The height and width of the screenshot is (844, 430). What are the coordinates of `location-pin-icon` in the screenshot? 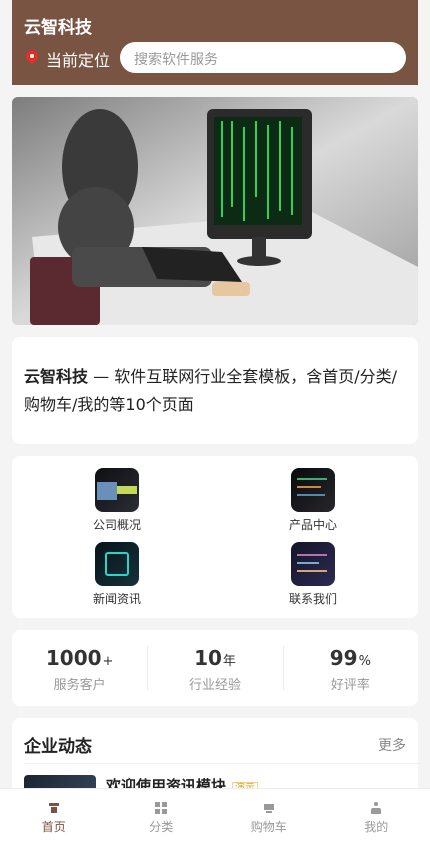 It's located at (32, 59).